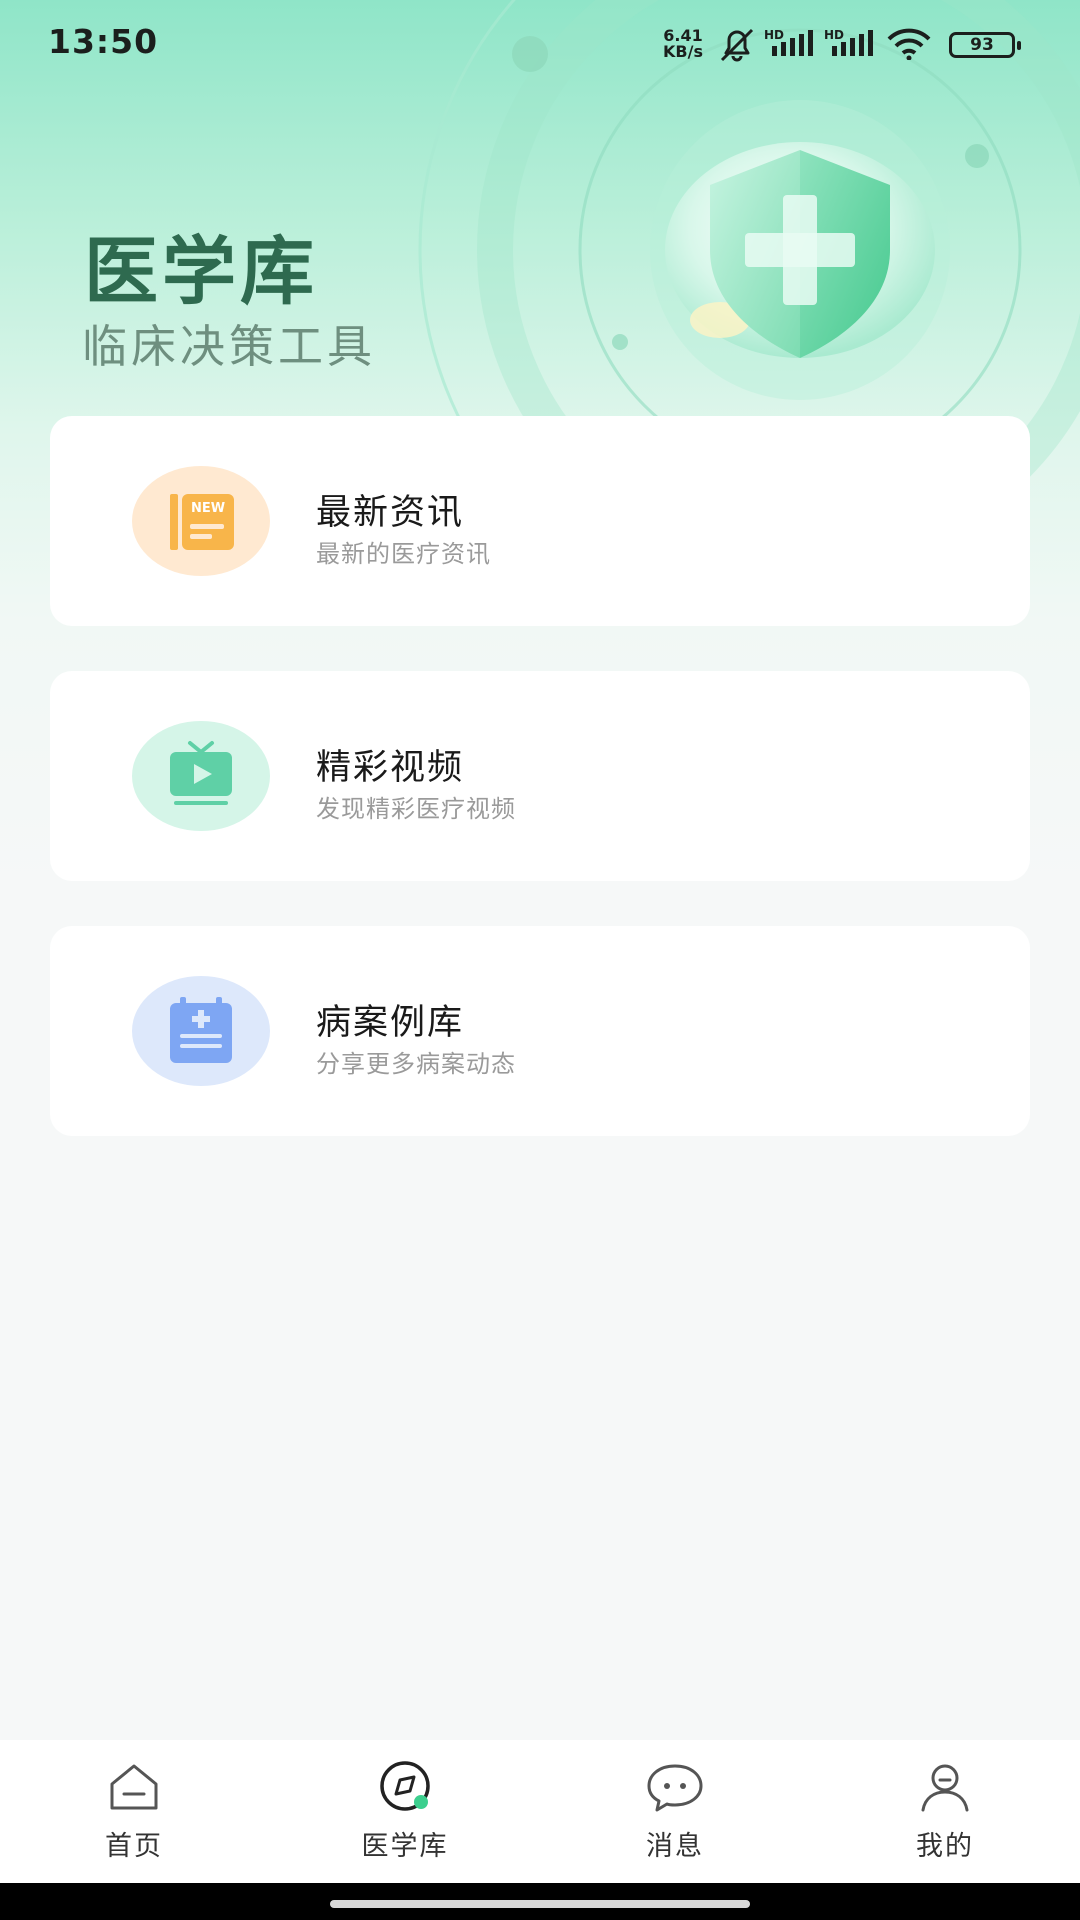  I want to click on network-speed: 6.41 KB/s, so click(683, 44).